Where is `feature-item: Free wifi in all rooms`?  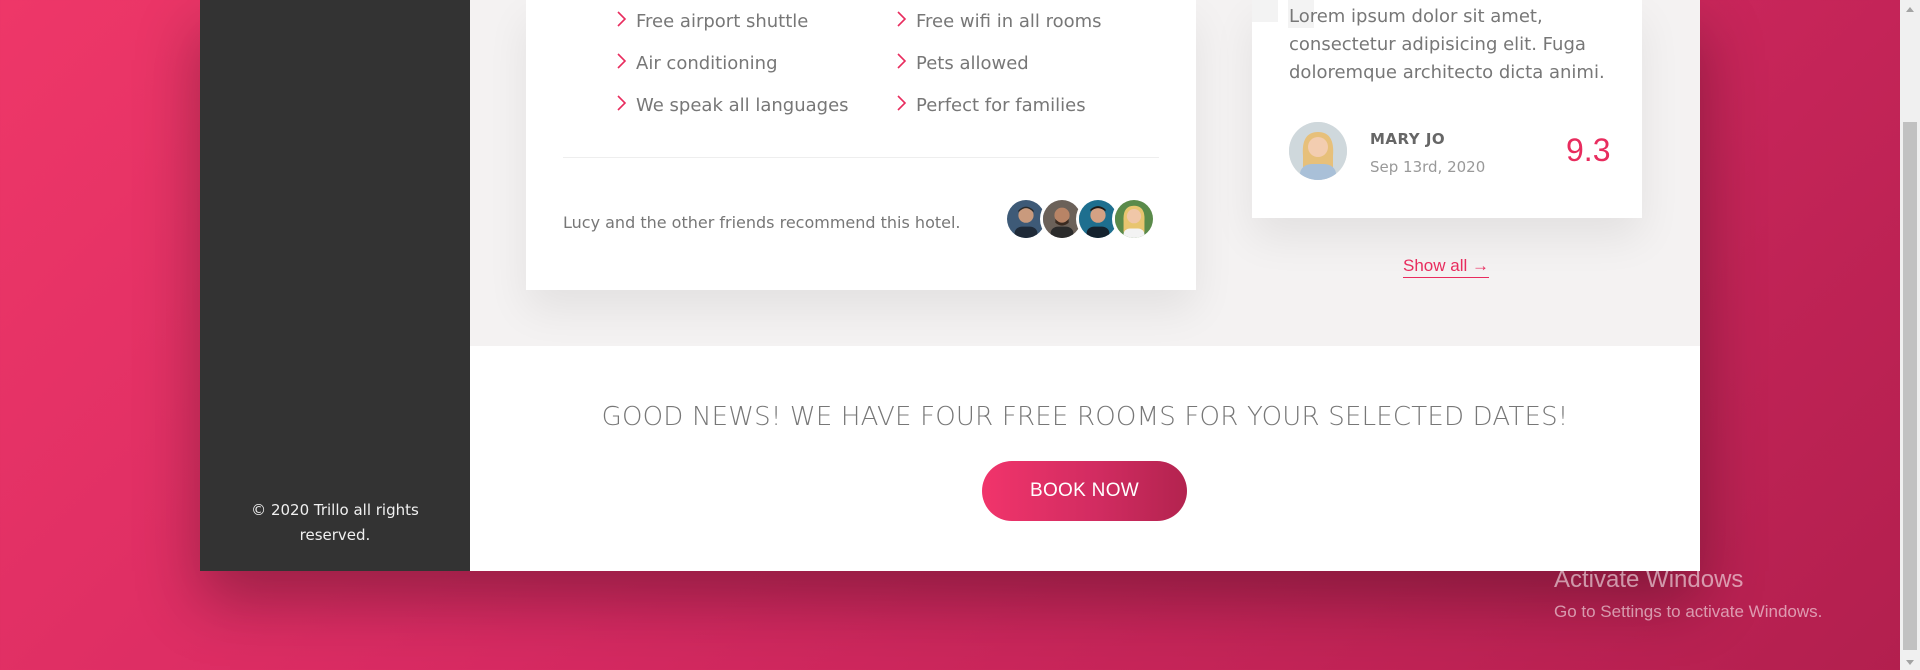 feature-item: Free wifi in all rooms is located at coordinates (1036, 21).